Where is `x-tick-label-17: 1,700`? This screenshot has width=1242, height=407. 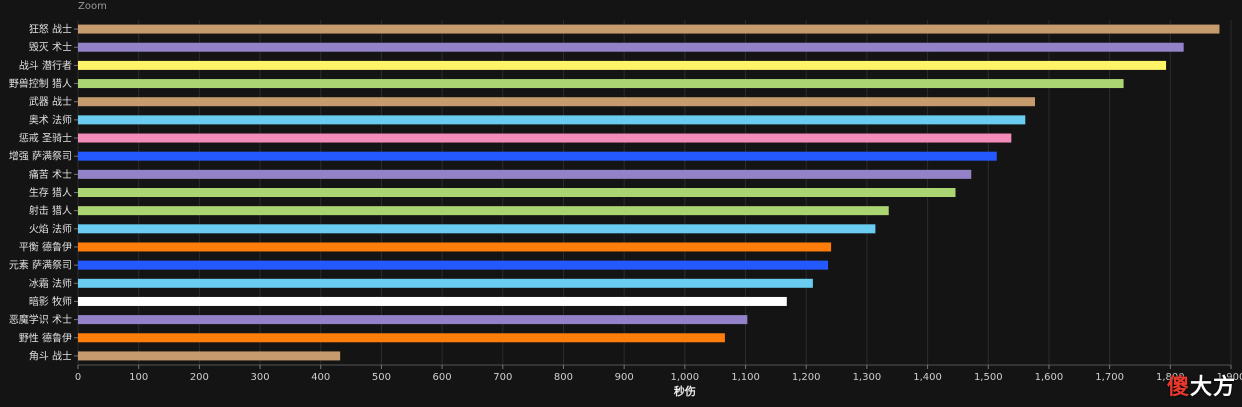 x-tick-label-17: 1,700 is located at coordinates (1109, 377).